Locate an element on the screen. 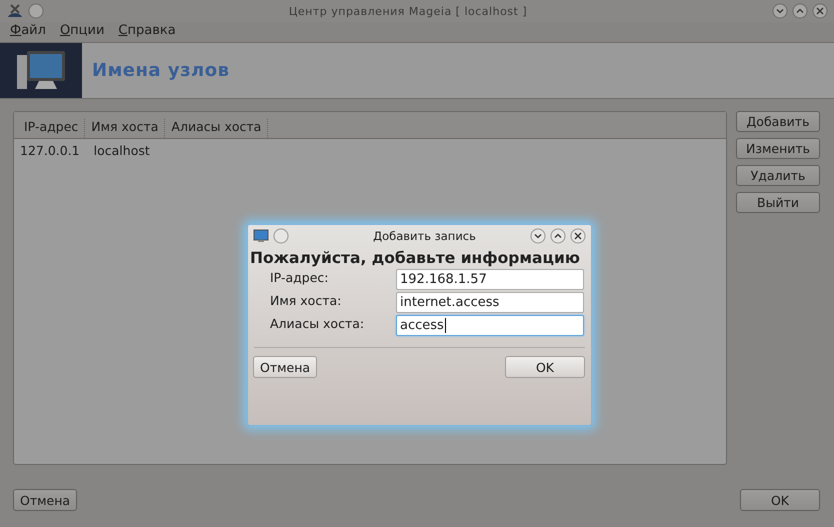 Image resolution: width=834 pixels, height=527 pixels. action-button: Изменить is located at coordinates (778, 148).